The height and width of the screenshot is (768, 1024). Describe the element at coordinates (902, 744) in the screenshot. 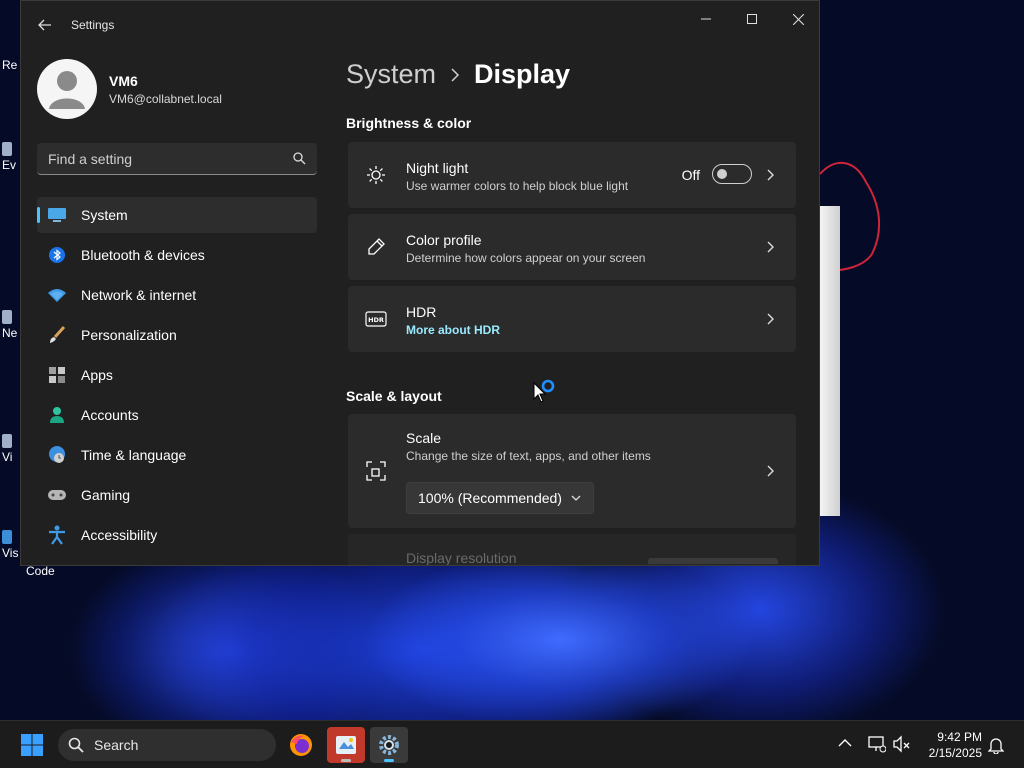

I see `volume-muted-icon` at that location.